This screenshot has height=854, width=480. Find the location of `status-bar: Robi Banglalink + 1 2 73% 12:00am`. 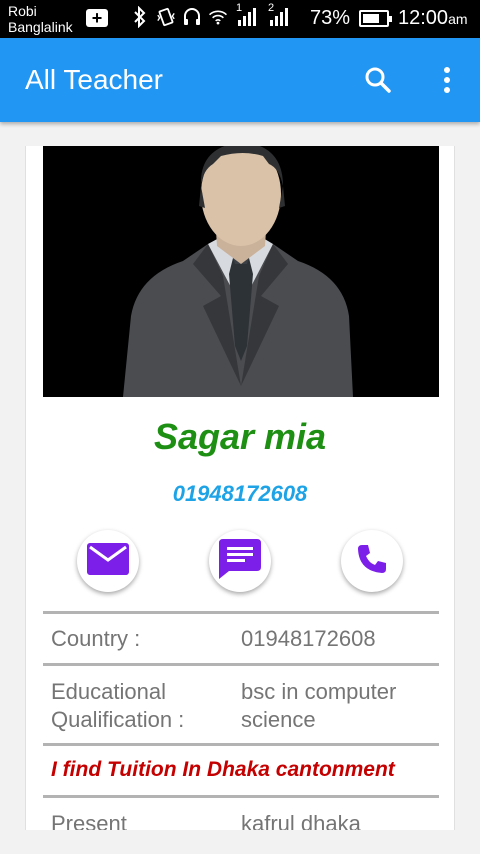

status-bar: Robi Banglalink + 1 2 73% 12:00am is located at coordinates (240, 19).